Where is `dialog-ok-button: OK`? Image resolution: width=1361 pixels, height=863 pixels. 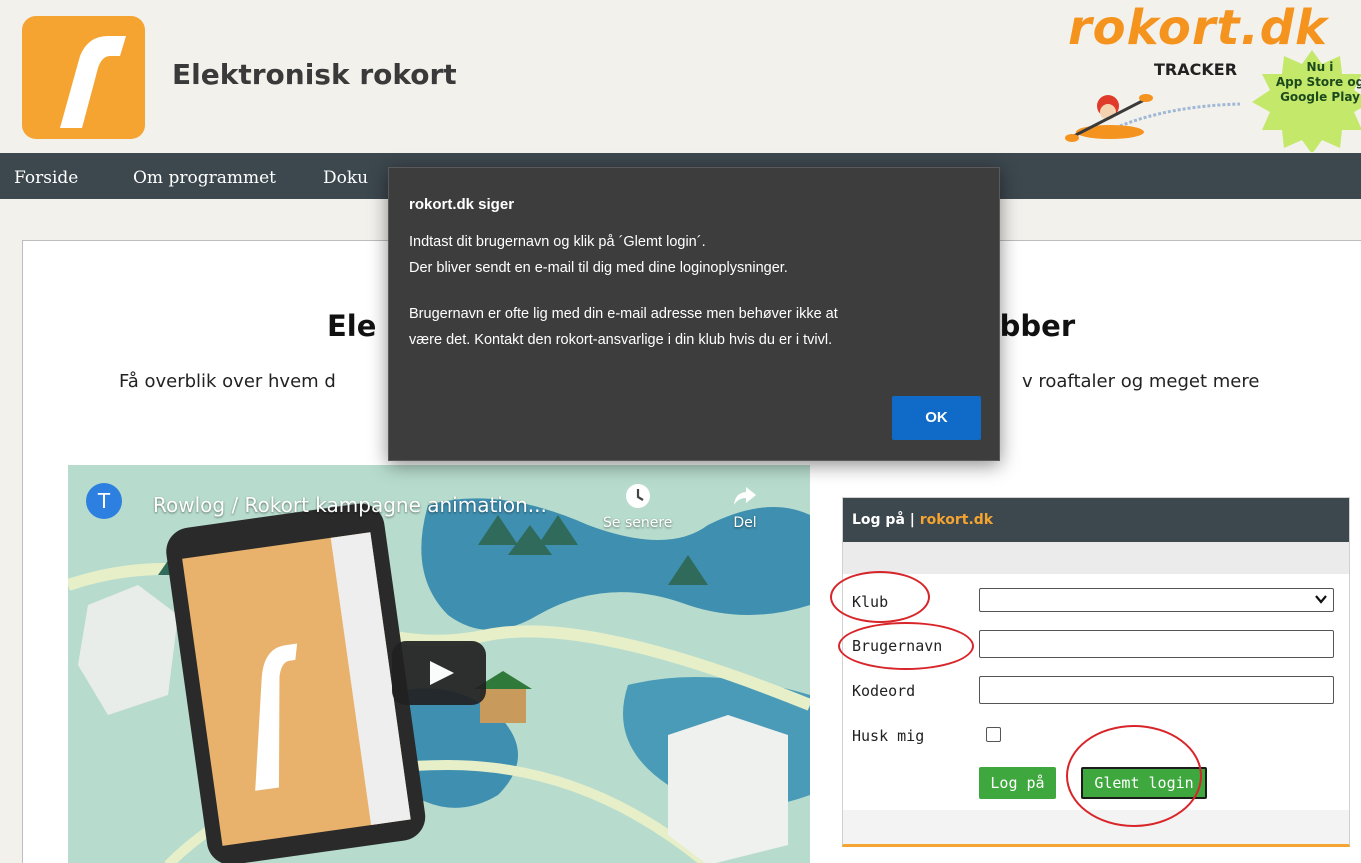
dialog-ok-button: OK is located at coordinates (936, 418).